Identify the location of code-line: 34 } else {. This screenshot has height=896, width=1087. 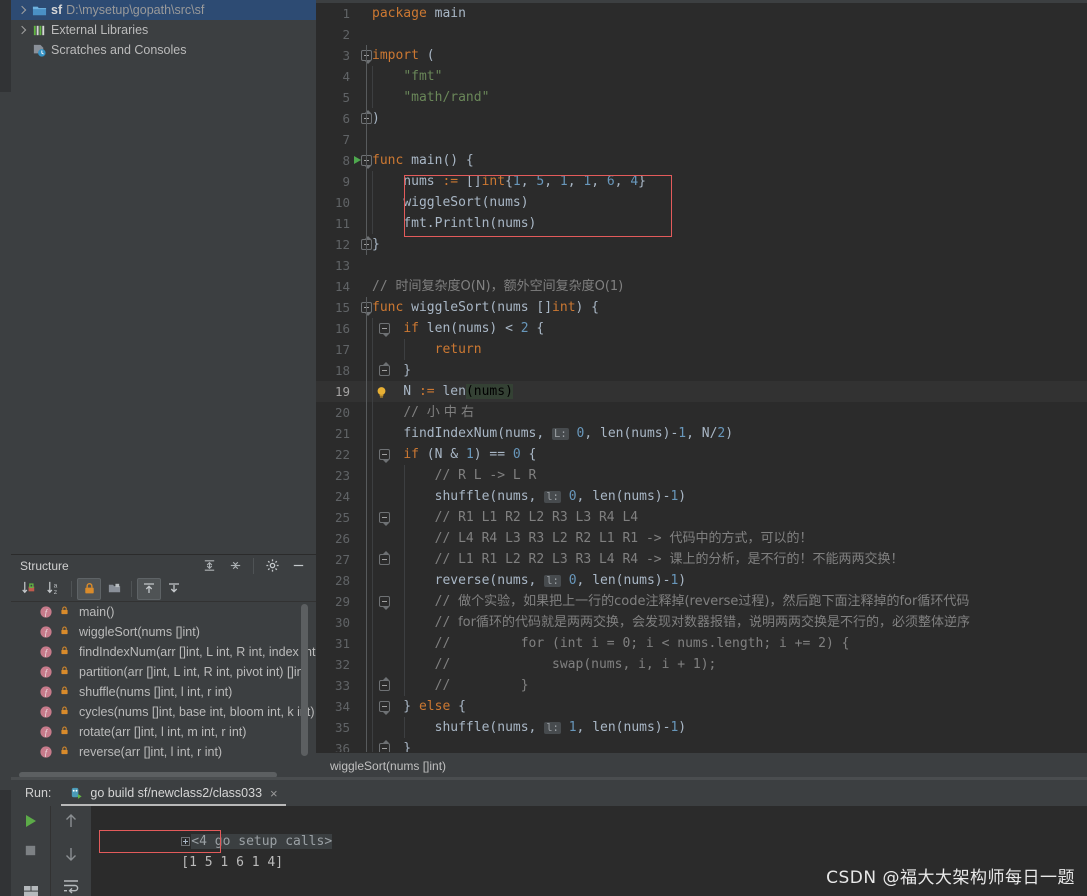
(701, 706).